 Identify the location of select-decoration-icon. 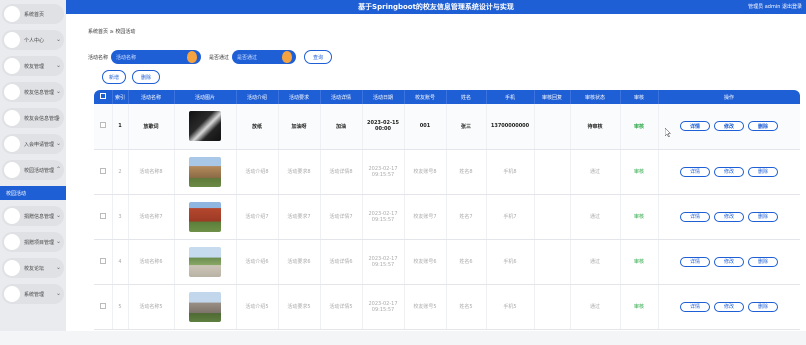
(287, 57).